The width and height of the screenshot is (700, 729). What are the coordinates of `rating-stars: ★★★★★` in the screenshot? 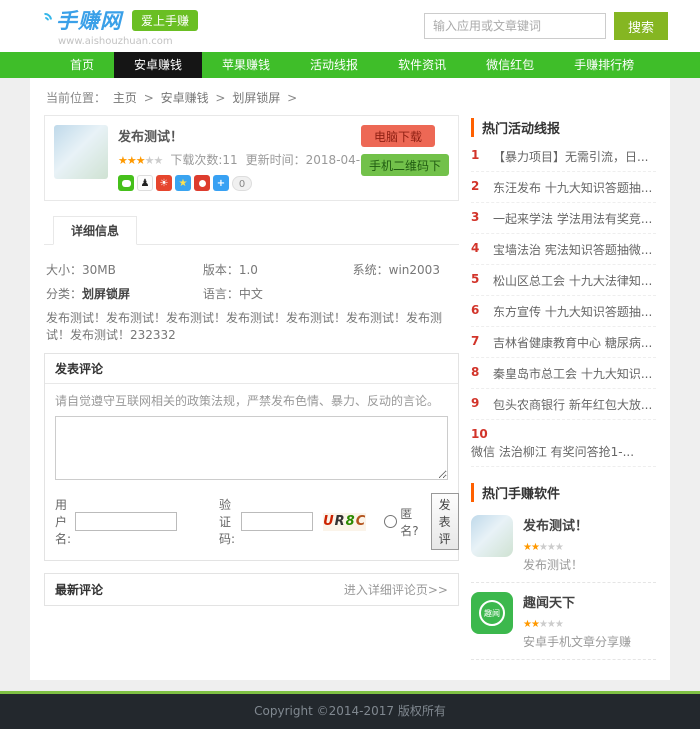 It's located at (140, 160).